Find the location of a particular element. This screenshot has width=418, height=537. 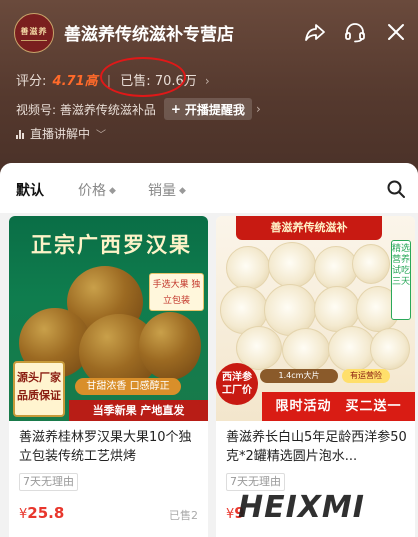

image-bottom-bar: 限时活动 买二送一 is located at coordinates (338, 406).